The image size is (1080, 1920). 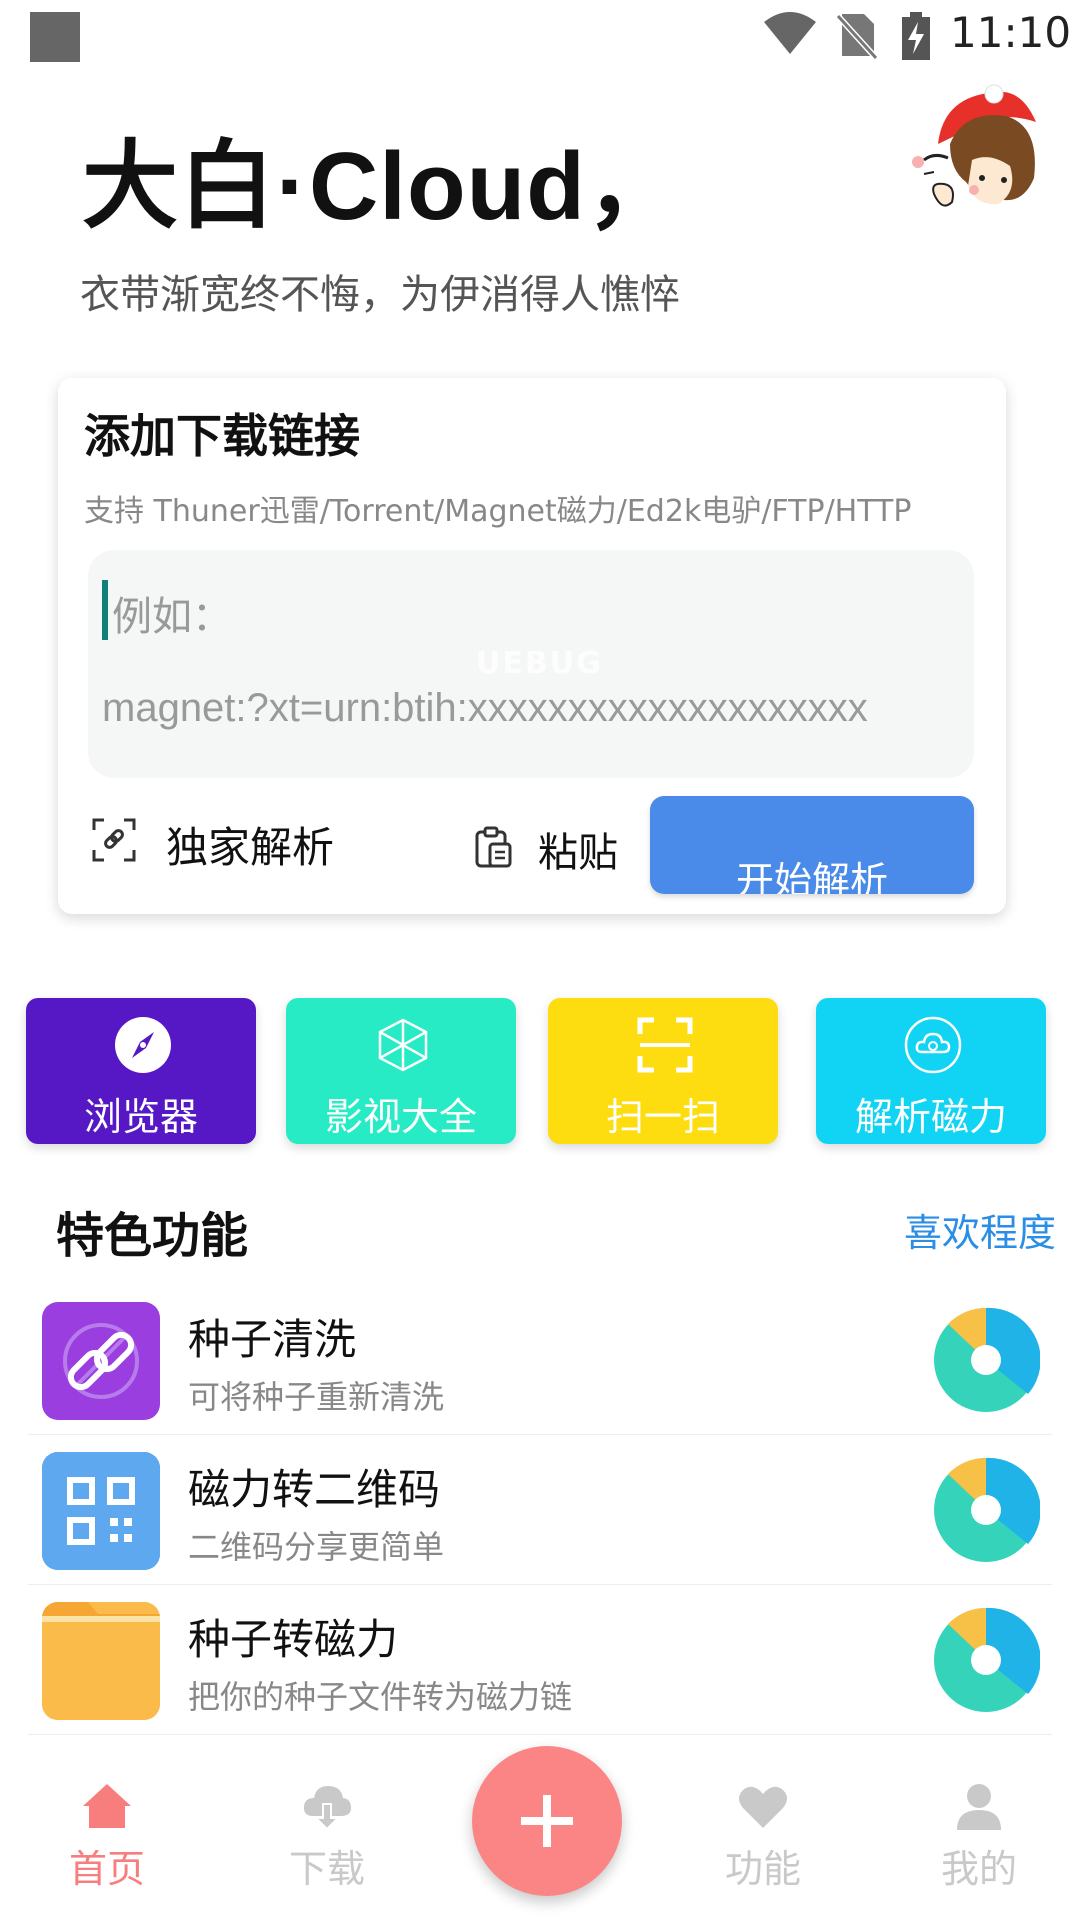 I want to click on placeholder-example-link: magnet:?xt=urn:btih:xxxxxxxxxxxxxxxxxxxx, so click(x=485, y=708).